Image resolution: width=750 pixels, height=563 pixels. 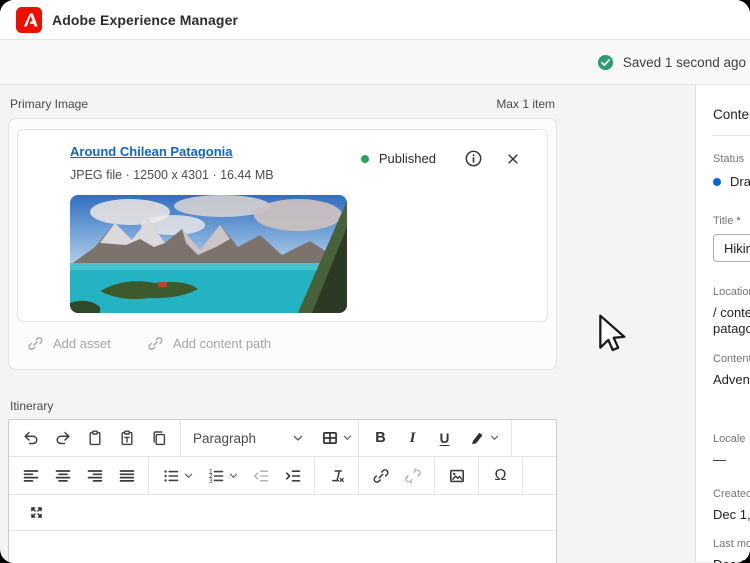 I want to click on special-characters-icon: Ω, so click(x=500, y=476).